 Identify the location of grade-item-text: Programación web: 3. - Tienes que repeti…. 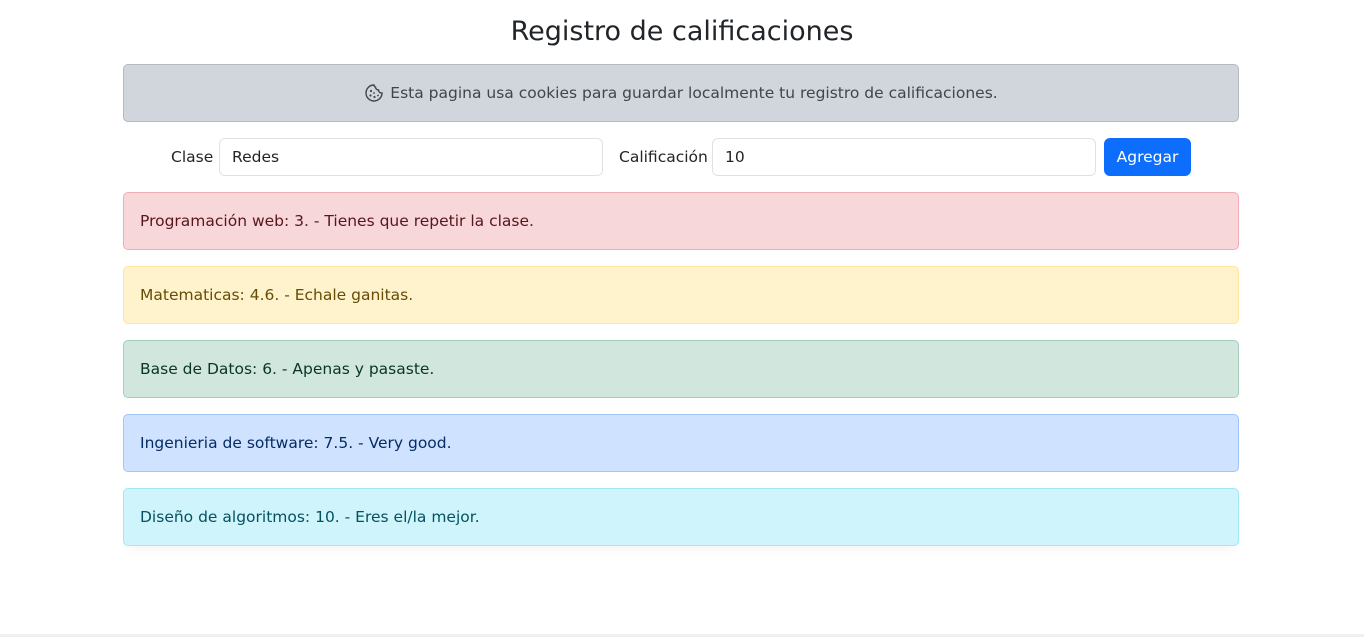
(337, 221).